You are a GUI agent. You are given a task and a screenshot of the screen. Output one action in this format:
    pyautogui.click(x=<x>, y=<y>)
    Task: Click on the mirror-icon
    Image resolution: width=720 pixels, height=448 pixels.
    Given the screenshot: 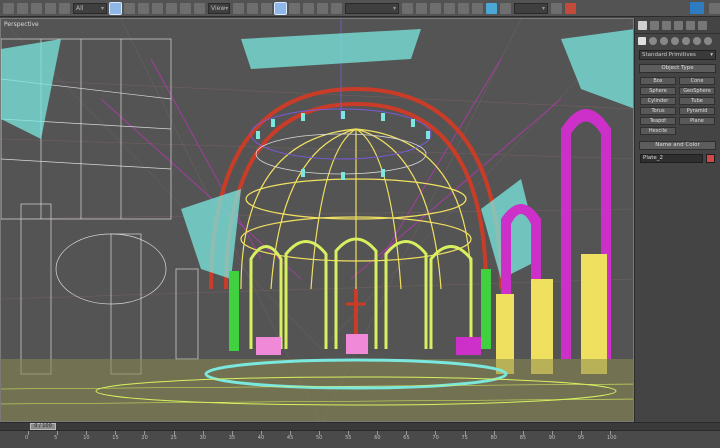 What is the action you would take?
    pyautogui.click(x=407, y=8)
    